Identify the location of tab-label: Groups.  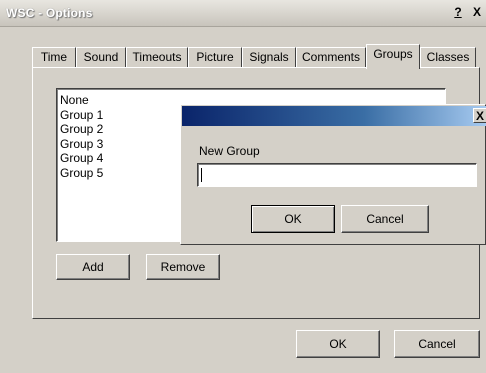
(393, 54).